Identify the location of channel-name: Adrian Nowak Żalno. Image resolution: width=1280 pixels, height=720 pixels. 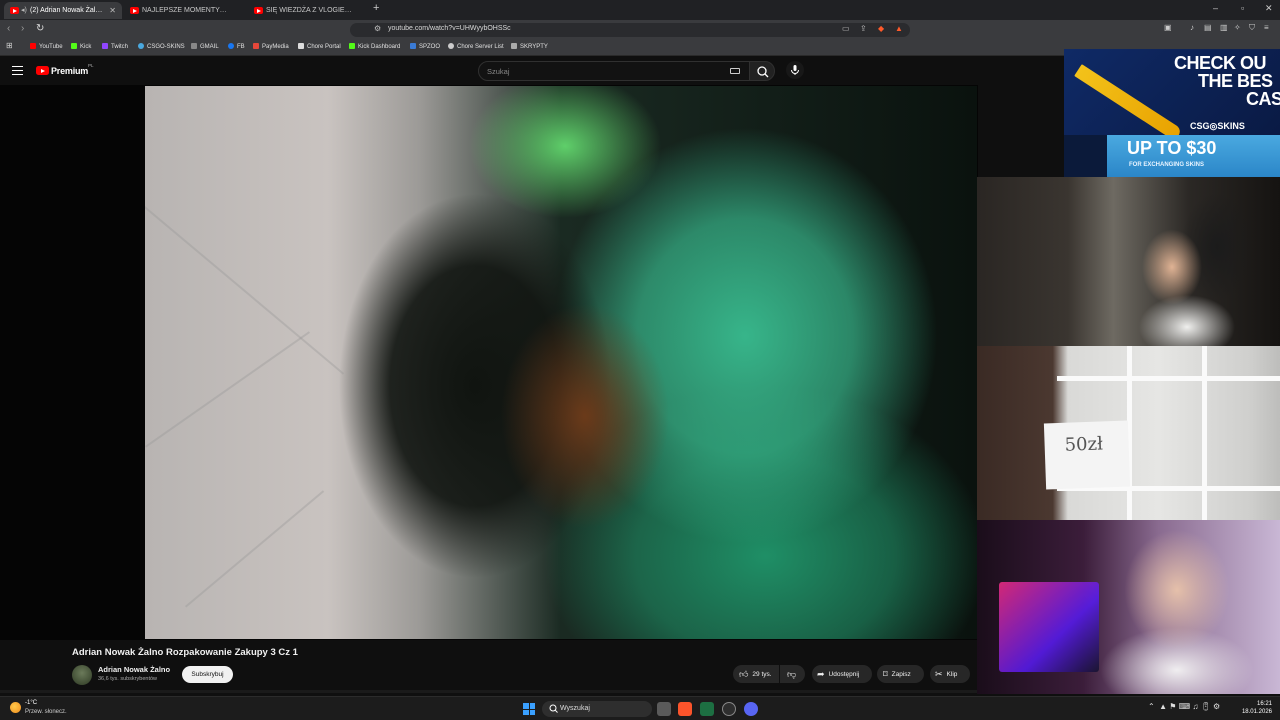
(134, 669).